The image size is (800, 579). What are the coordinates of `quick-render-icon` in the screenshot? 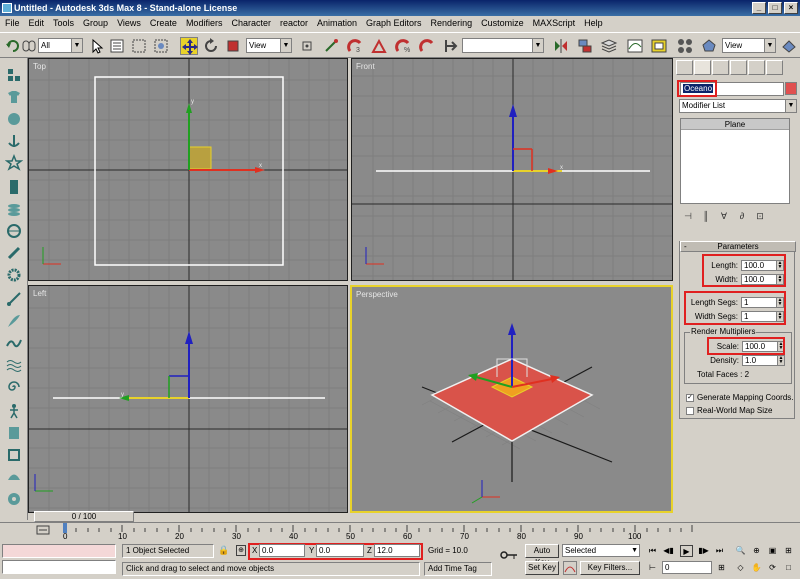 It's located at (789, 46).